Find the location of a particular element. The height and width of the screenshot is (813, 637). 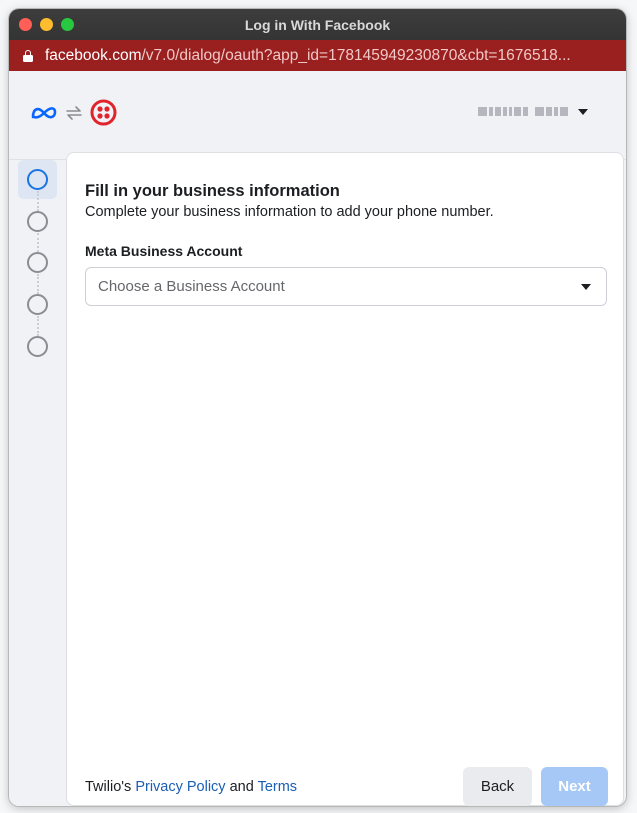

form-title: Fill in your business information is located at coordinates (212, 191).